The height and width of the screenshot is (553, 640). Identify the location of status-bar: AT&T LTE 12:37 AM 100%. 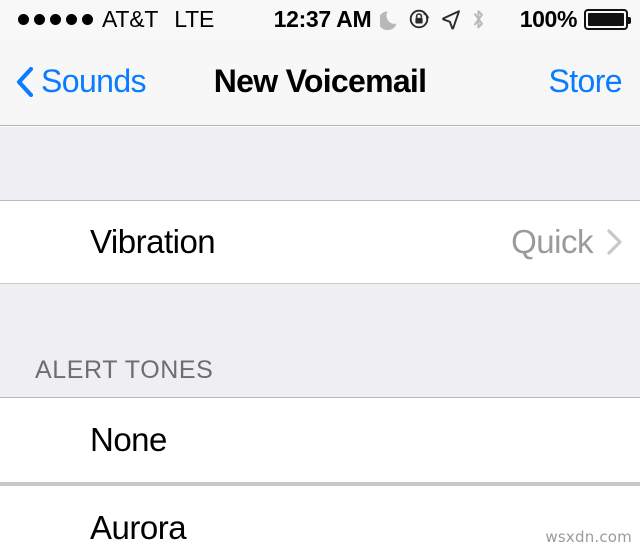
(320, 19).